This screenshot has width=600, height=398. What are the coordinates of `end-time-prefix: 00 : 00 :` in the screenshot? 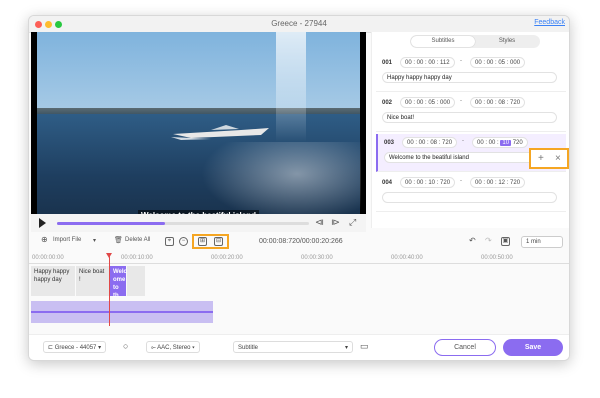 It's located at (488, 143).